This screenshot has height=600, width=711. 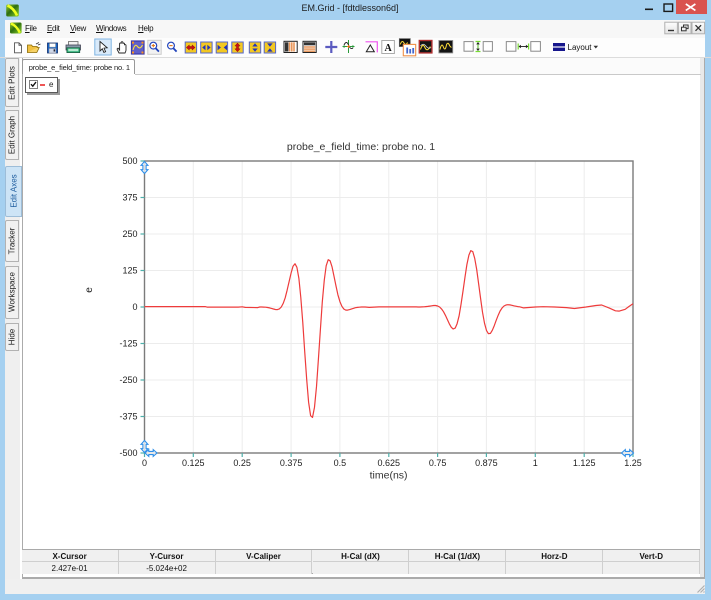 What do you see at coordinates (633, 463) in the screenshot?
I see `svg-text: 1.25` at bounding box center [633, 463].